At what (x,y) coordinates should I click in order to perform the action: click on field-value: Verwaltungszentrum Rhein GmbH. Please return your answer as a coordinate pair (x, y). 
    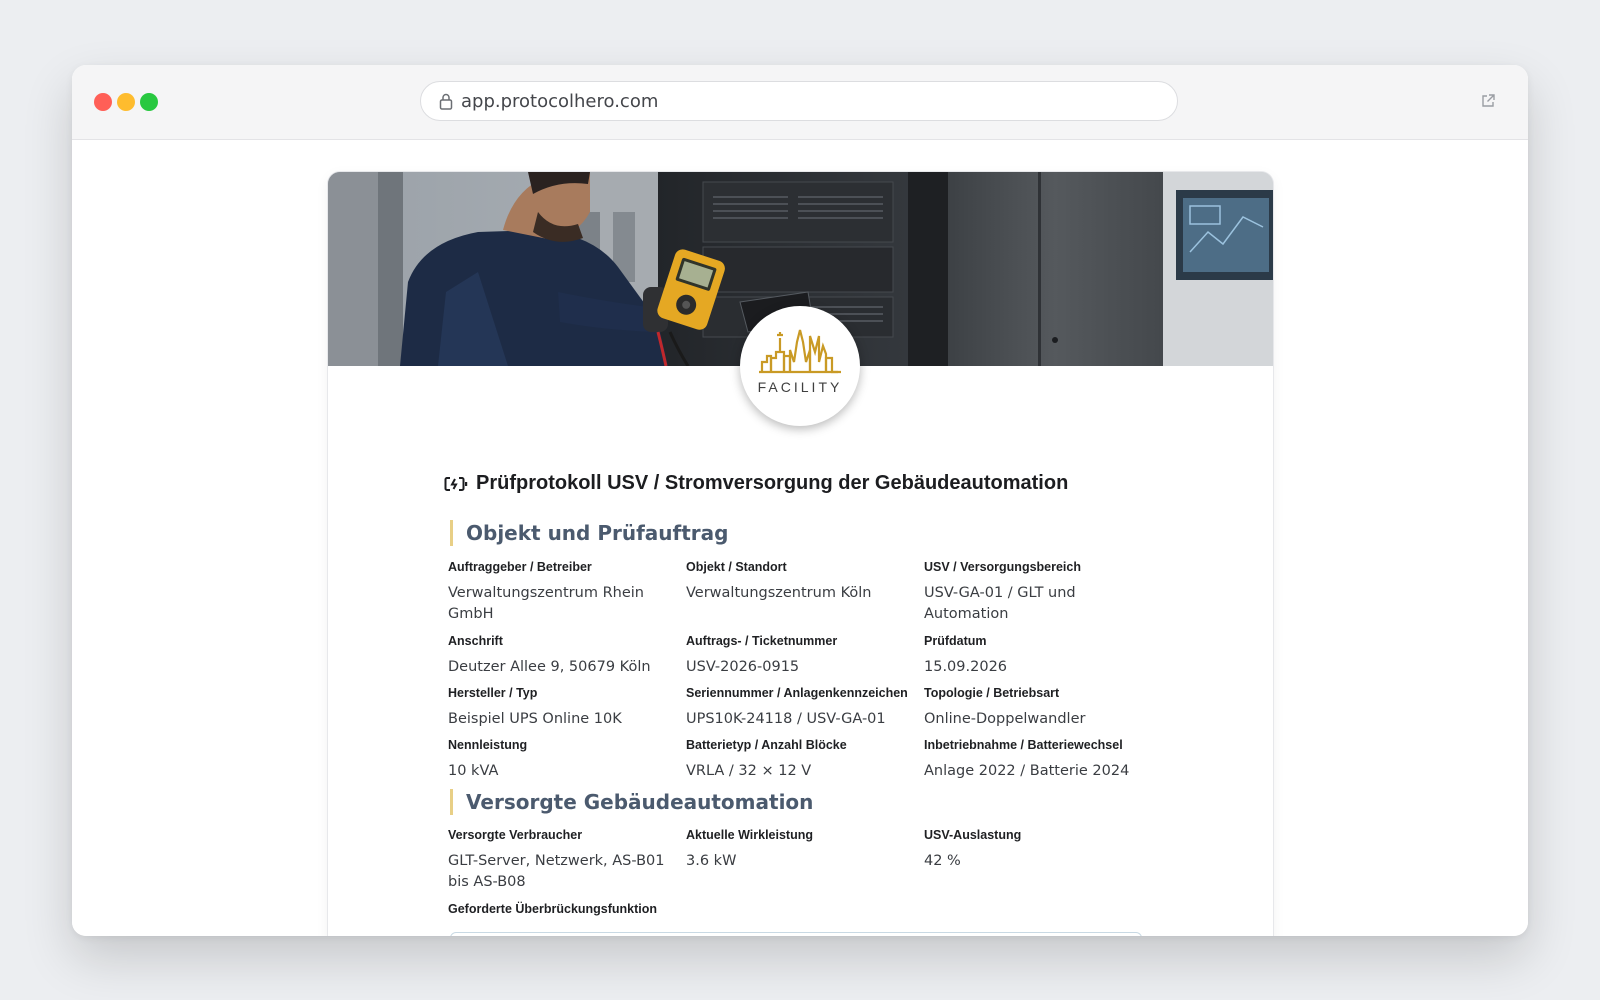
    Looking at the image, I should click on (546, 603).